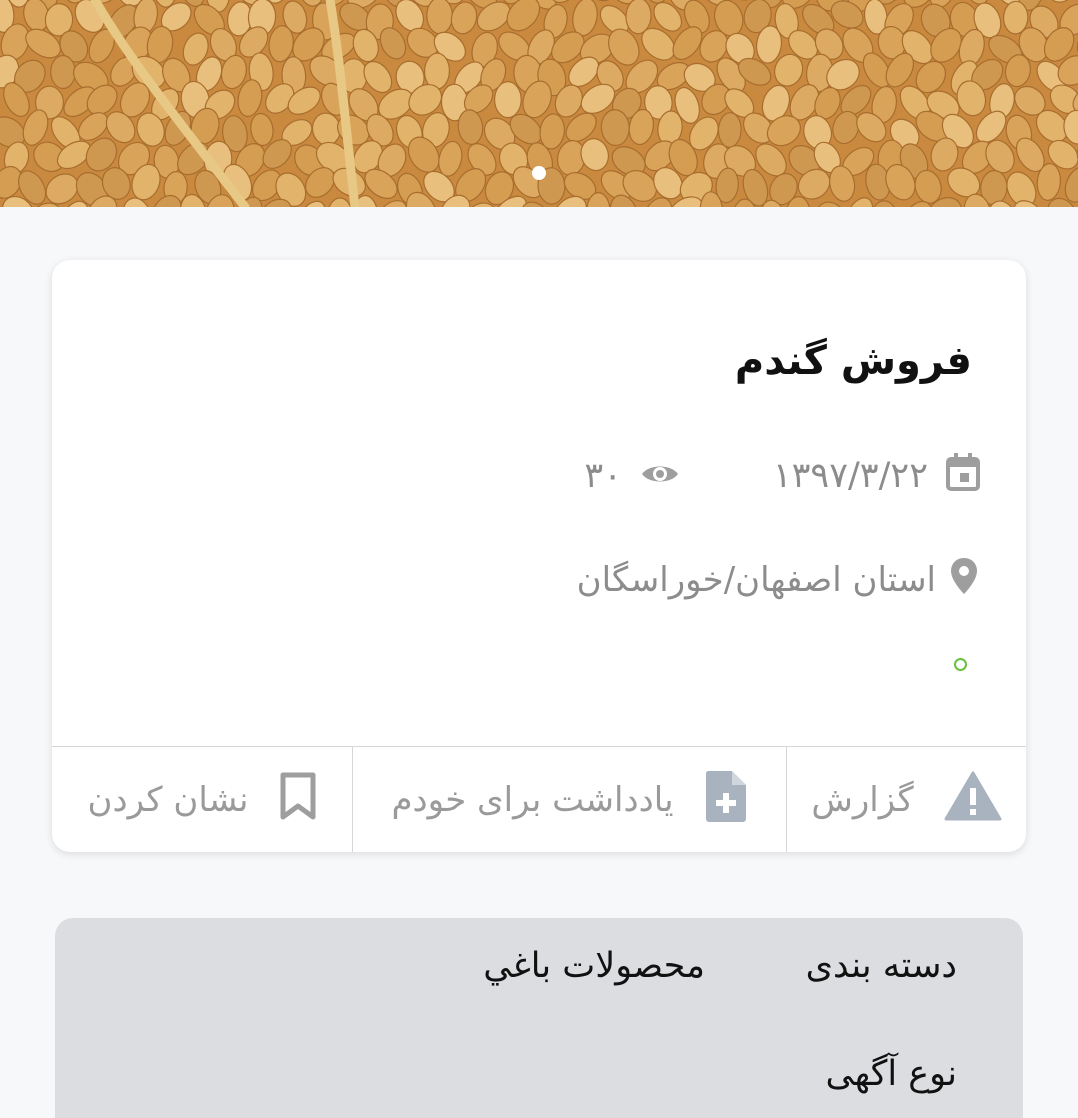 The image size is (1078, 1118). What do you see at coordinates (632, 476) in the screenshot?
I see `views-meta: ۳۰` at bounding box center [632, 476].